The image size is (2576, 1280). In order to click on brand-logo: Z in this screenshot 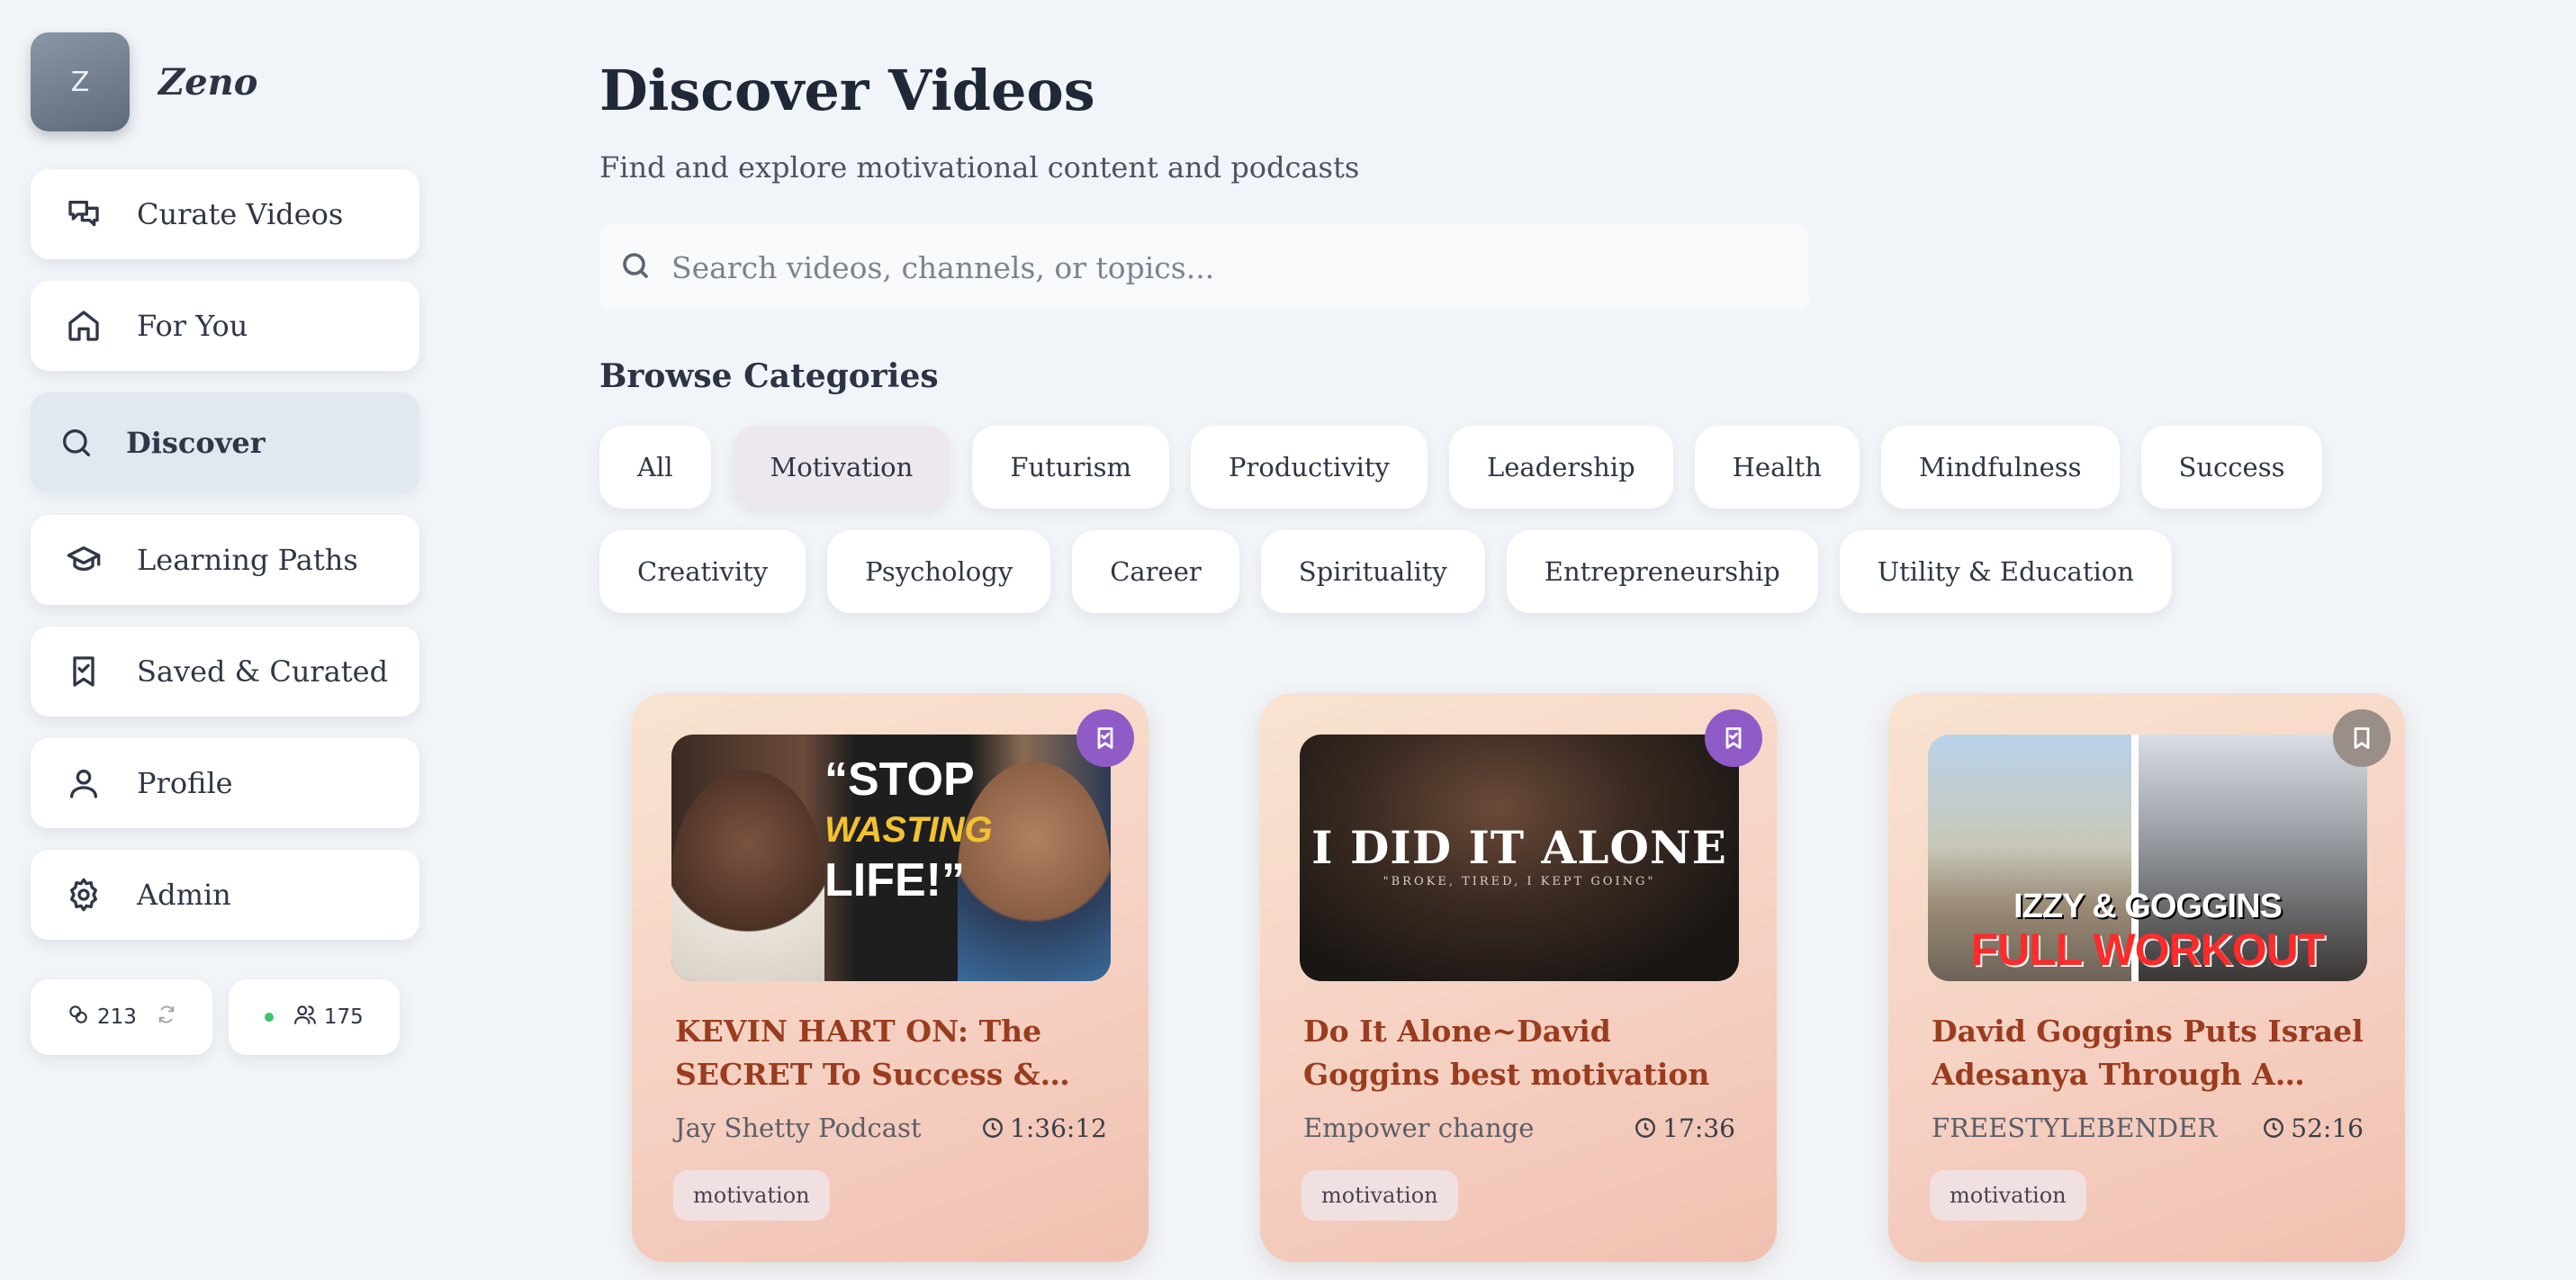, I will do `click(80, 81)`.